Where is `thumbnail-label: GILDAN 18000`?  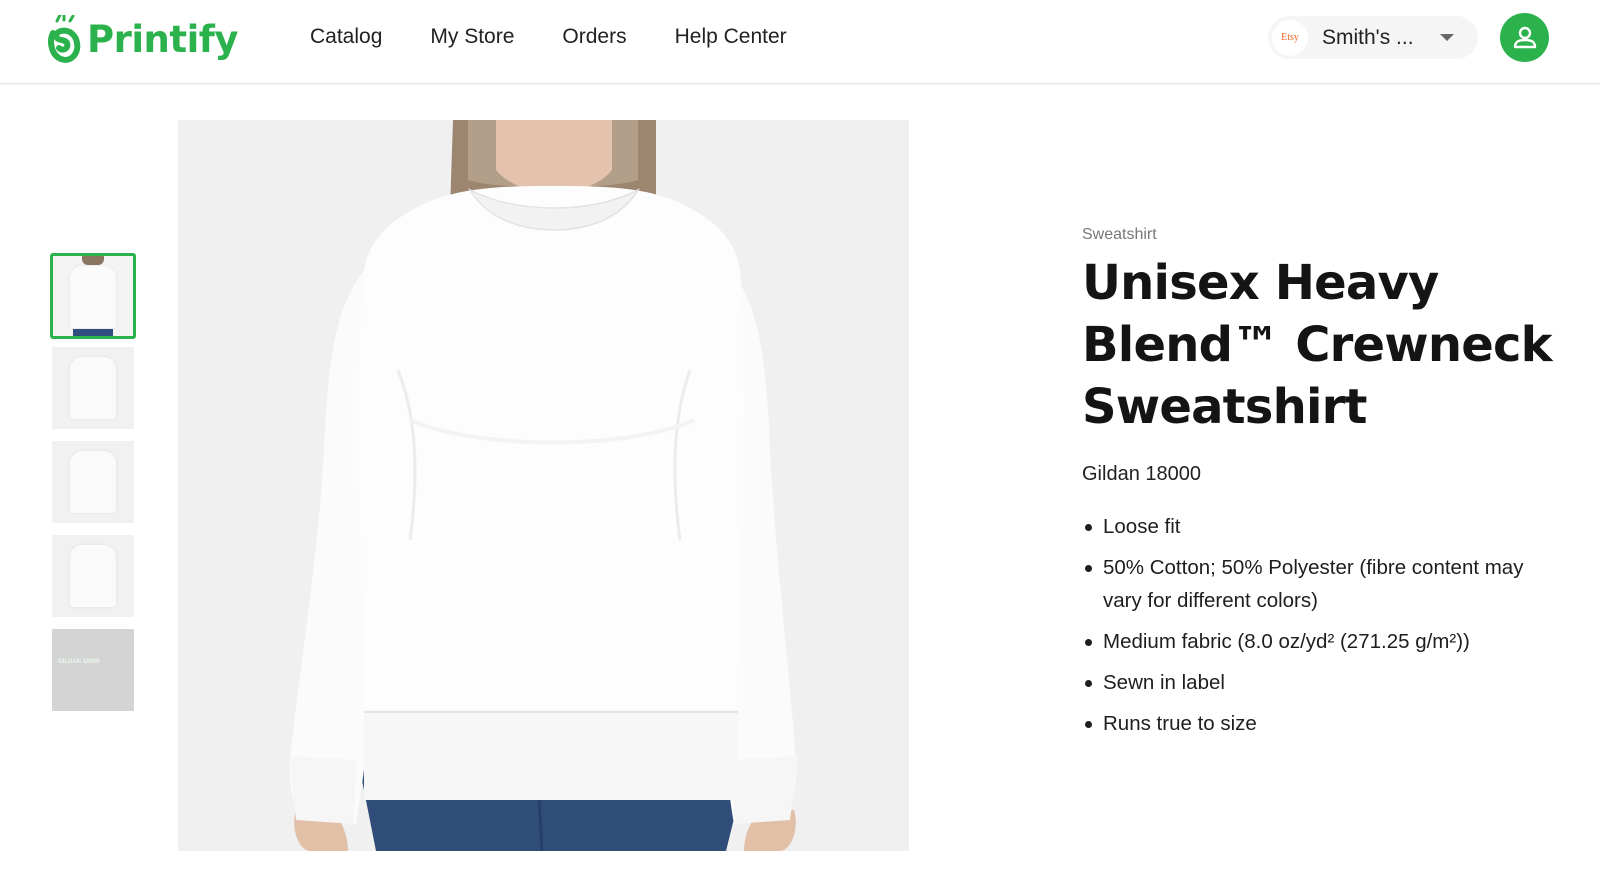 thumbnail-label: GILDAN 18000 is located at coordinates (79, 662).